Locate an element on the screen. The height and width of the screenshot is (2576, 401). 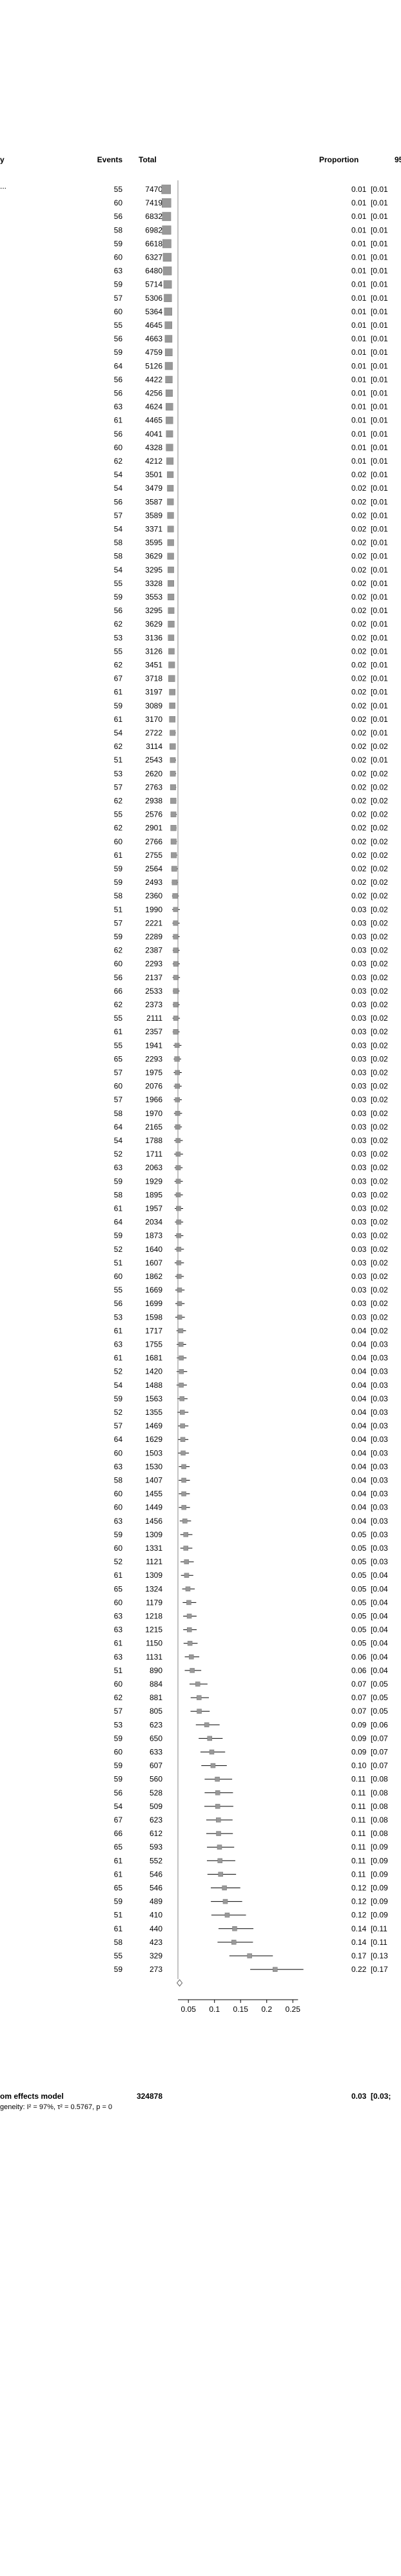
study-row: 65 2293 0.03 [0.02 is located at coordinates (251, 1059).